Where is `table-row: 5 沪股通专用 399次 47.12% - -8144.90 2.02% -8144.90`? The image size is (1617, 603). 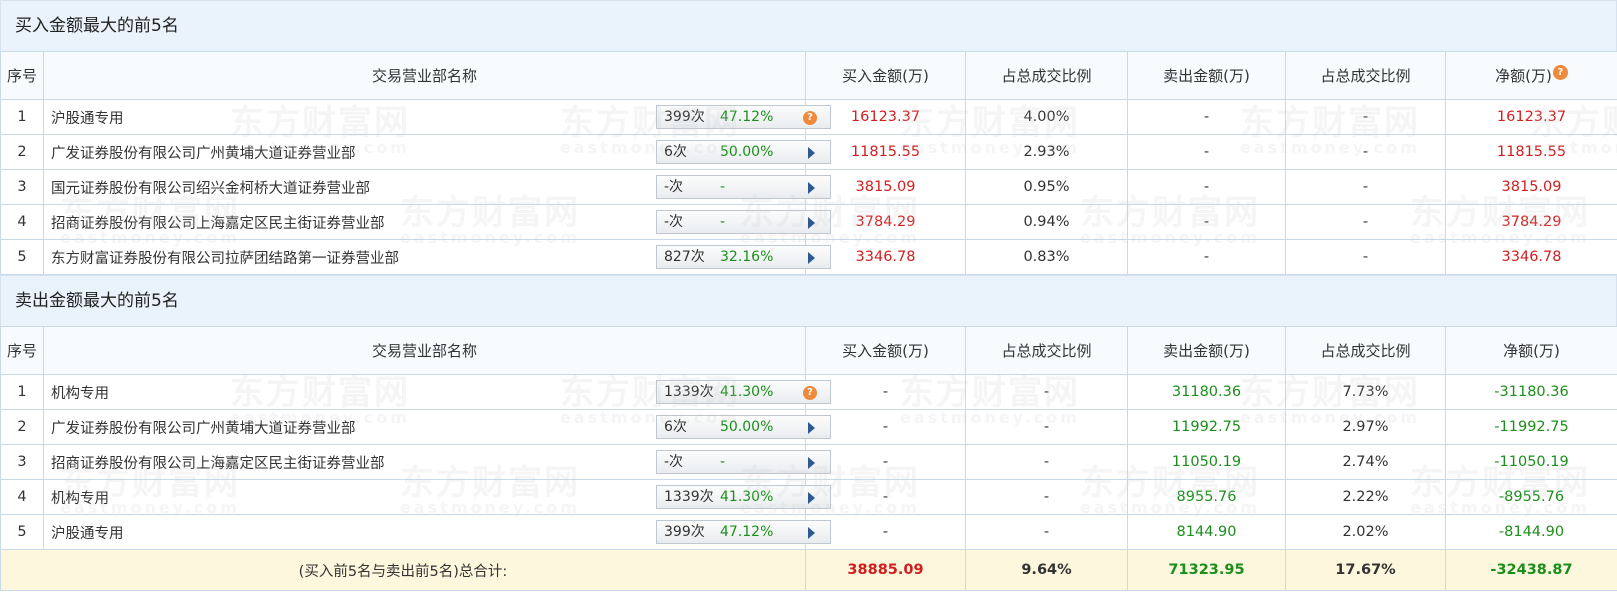 table-row: 5 沪股通专用 399次 47.12% - -8144.90 2.02% -8144.90 is located at coordinates (808, 532).